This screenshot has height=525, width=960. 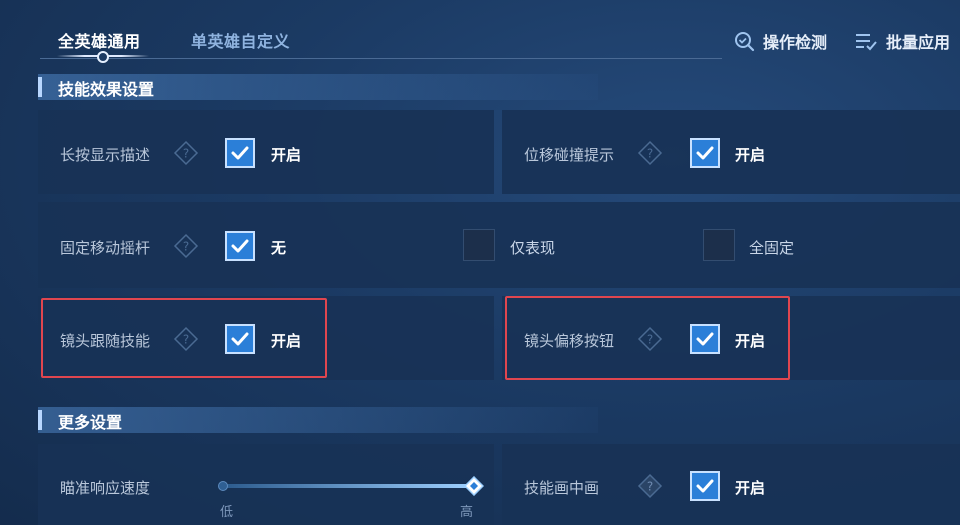 I want to click on long-press-label: 长按显示描述, so click(x=105, y=155).